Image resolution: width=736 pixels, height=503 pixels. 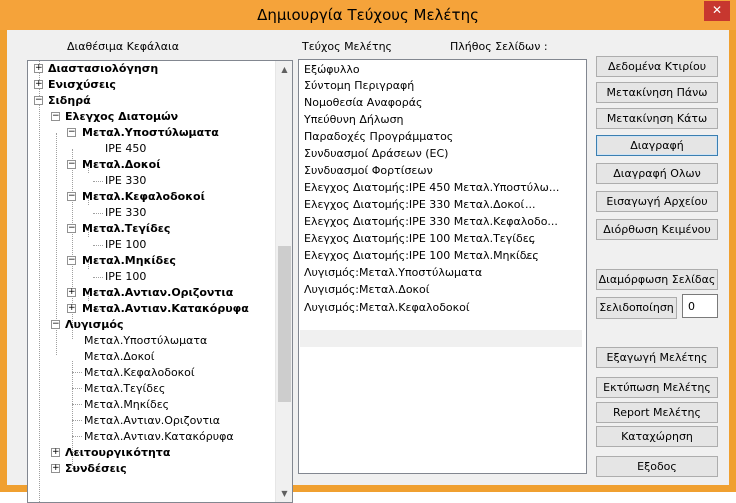 I want to click on page-count-label: Πλήθος Σελίδων :, so click(x=499, y=46).